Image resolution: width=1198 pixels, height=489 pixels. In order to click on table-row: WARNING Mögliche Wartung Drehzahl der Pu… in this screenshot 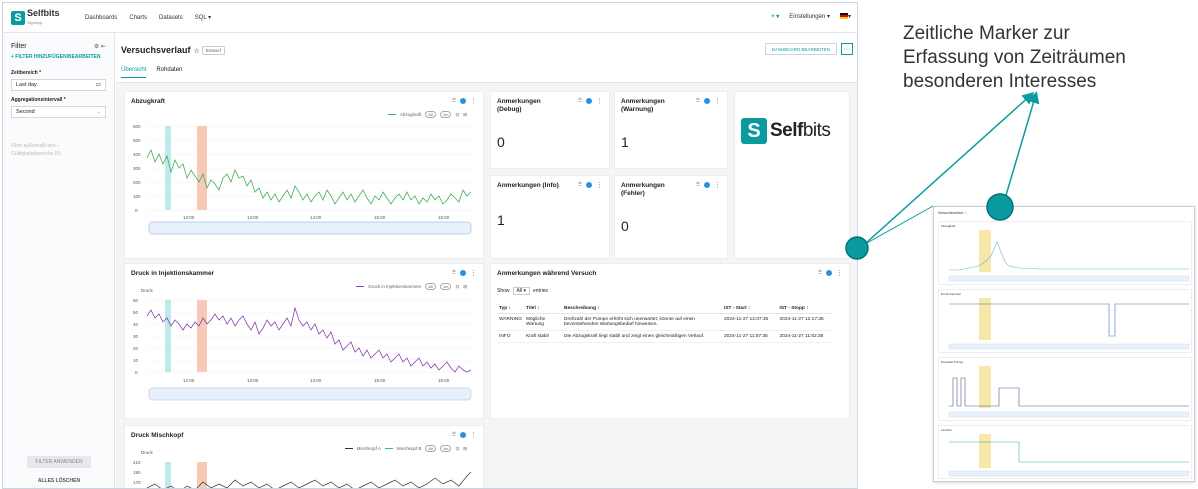, I will do `click(665, 322)`.